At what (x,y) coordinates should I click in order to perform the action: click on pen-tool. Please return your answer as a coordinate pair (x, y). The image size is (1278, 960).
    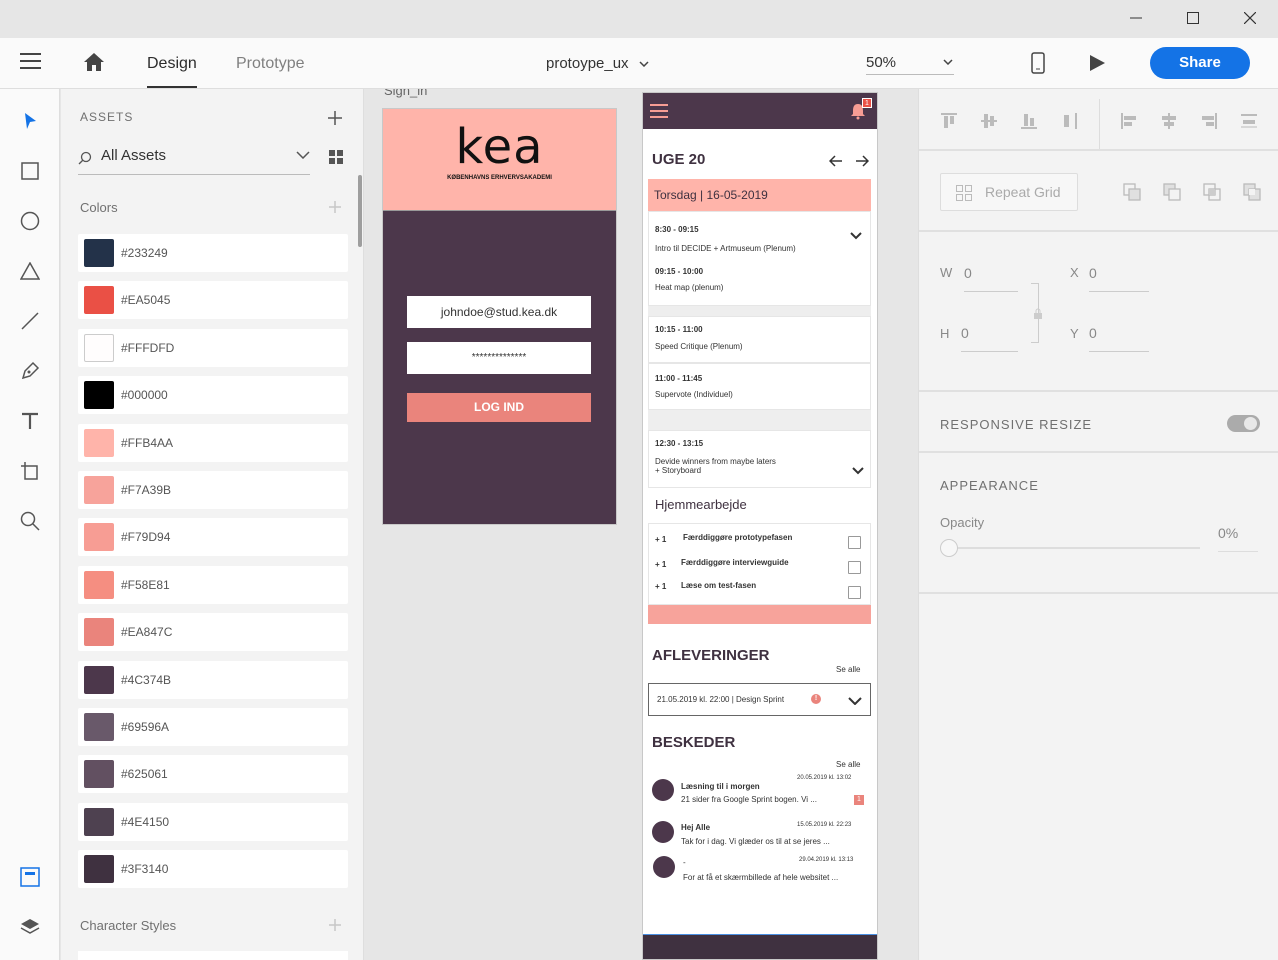
    Looking at the image, I should click on (30, 371).